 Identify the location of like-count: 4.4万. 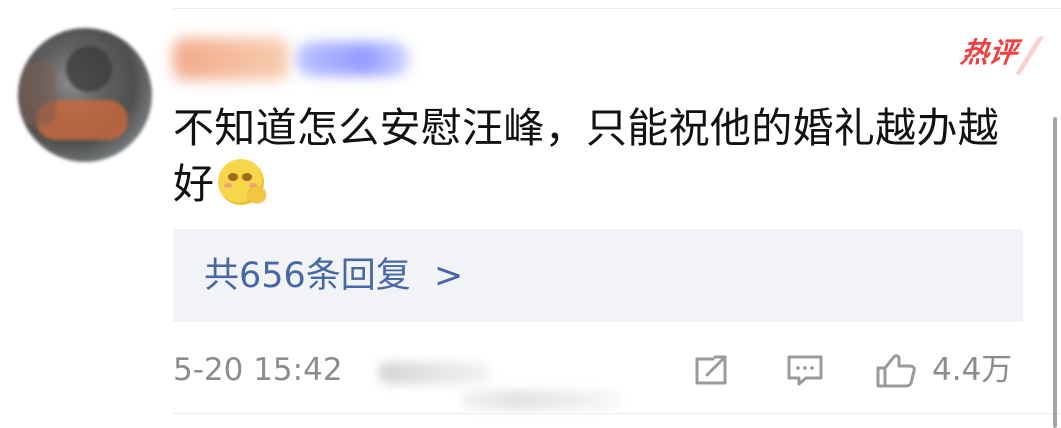
(972, 370).